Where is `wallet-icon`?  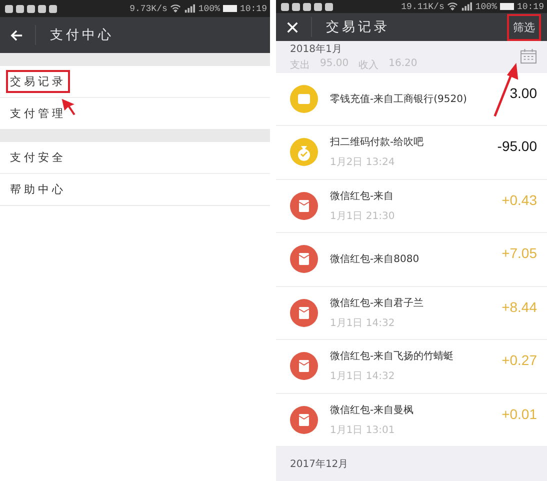 wallet-icon is located at coordinates (304, 98).